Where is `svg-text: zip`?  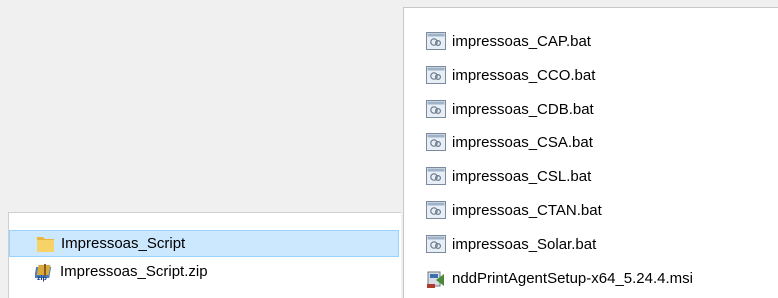 svg-text: zip is located at coordinates (42, 278).